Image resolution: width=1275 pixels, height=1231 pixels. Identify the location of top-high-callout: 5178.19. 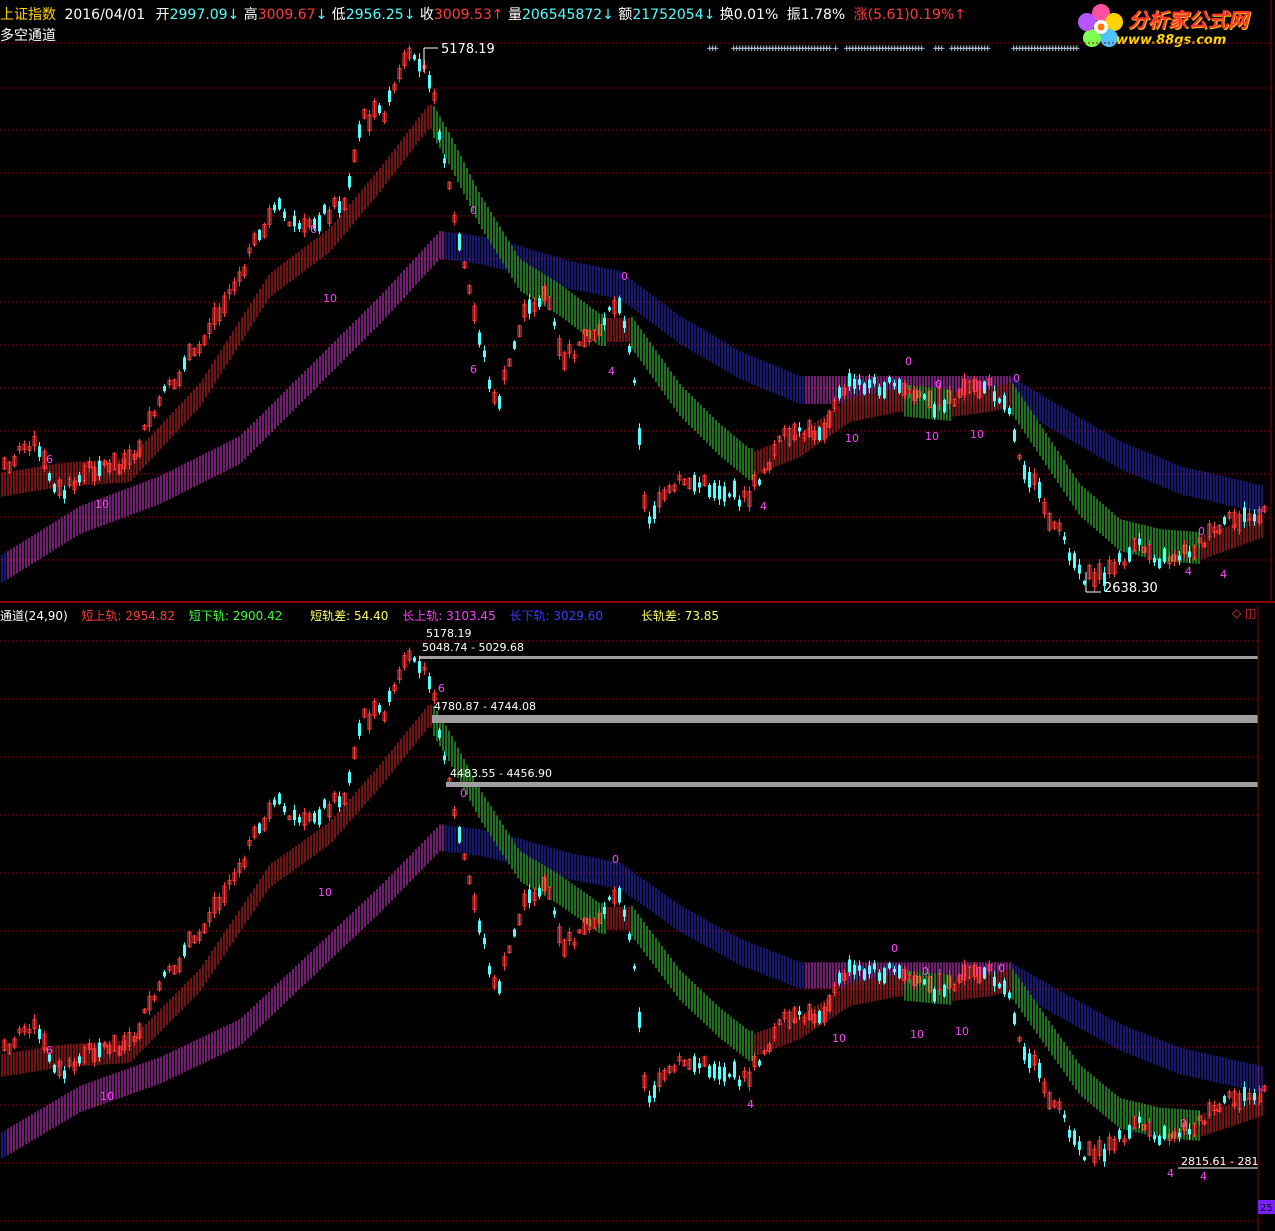
(459, 57).